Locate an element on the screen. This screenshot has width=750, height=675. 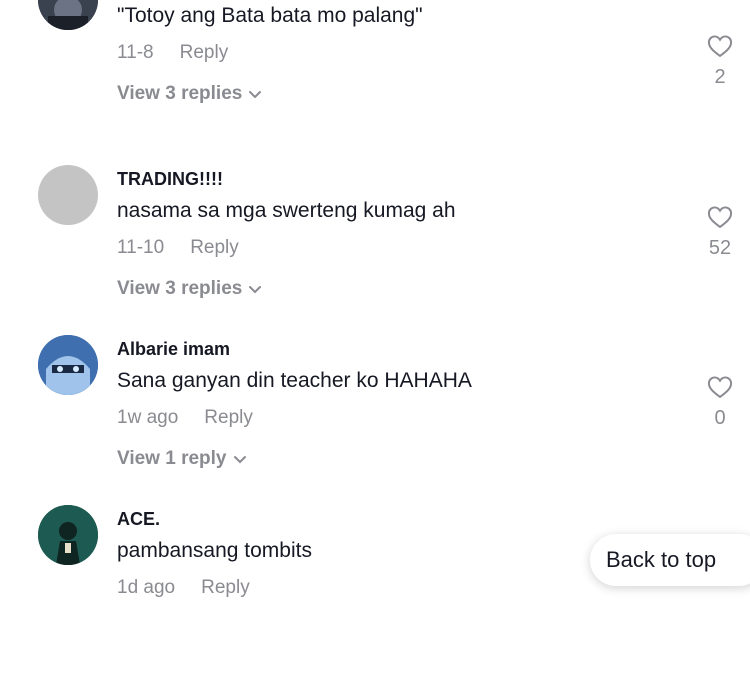
comment-date: 11-8 is located at coordinates (135, 52).